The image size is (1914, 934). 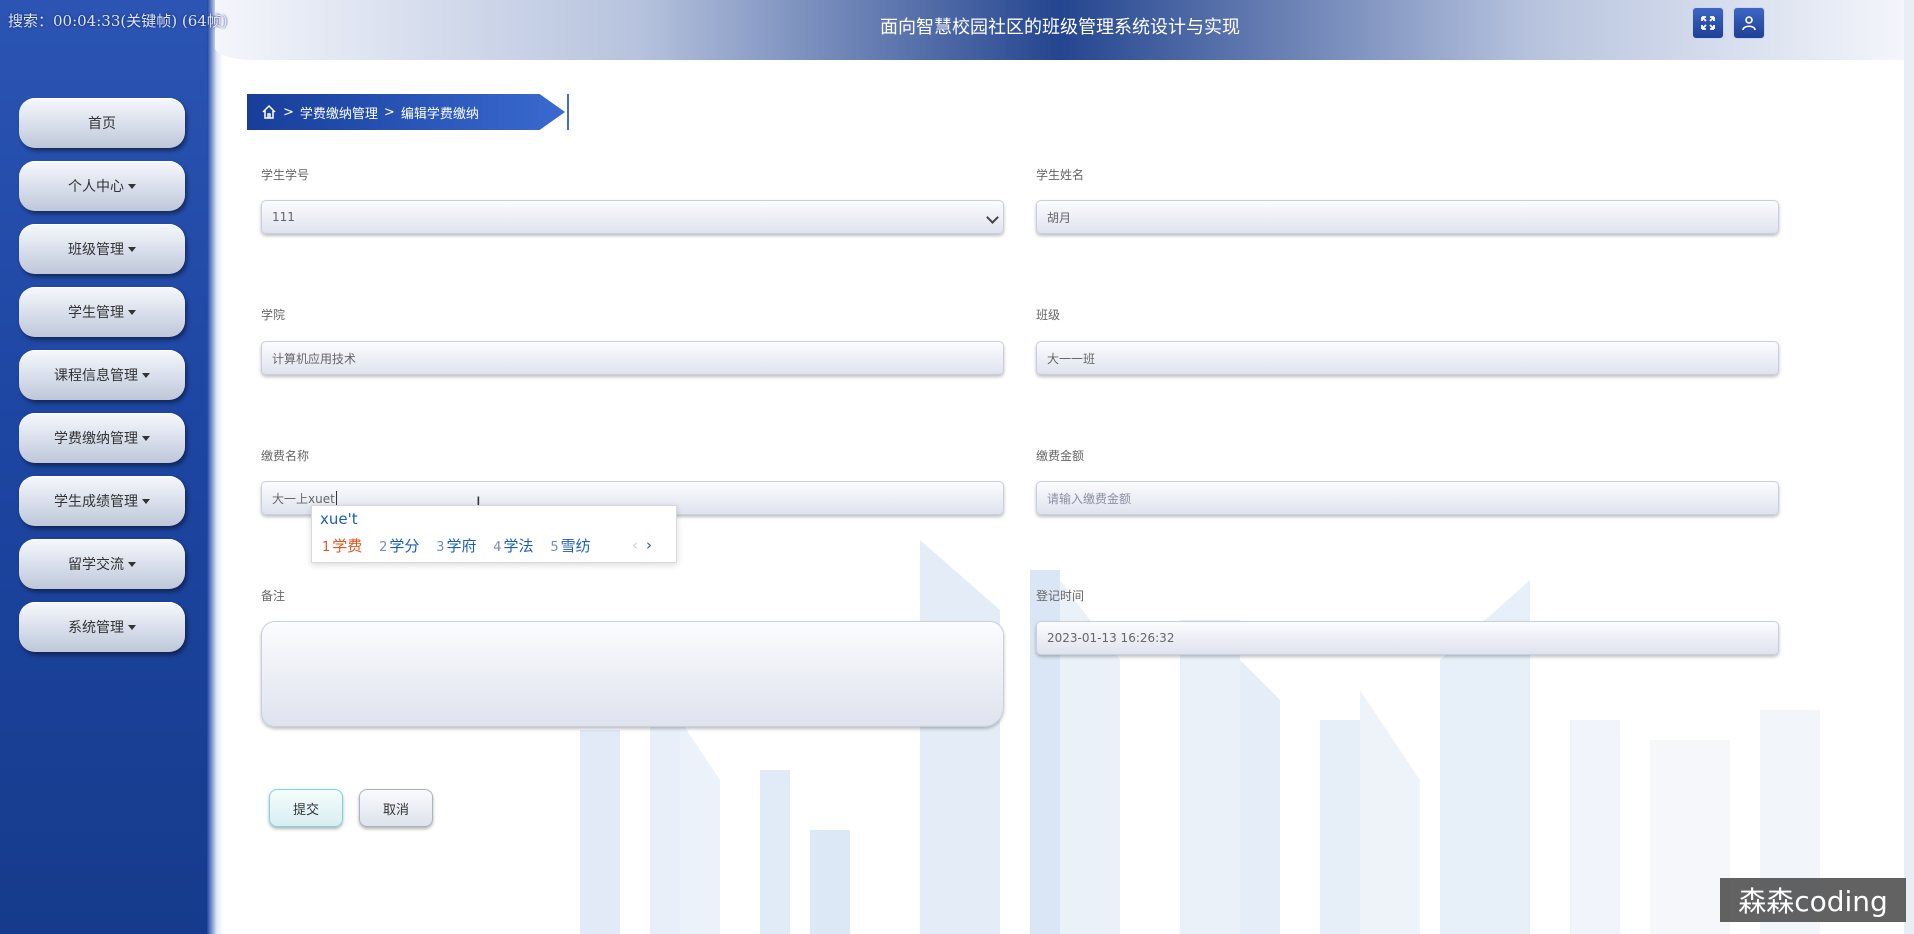 I want to click on sidebar-item-label: 班级管理, so click(x=96, y=250).